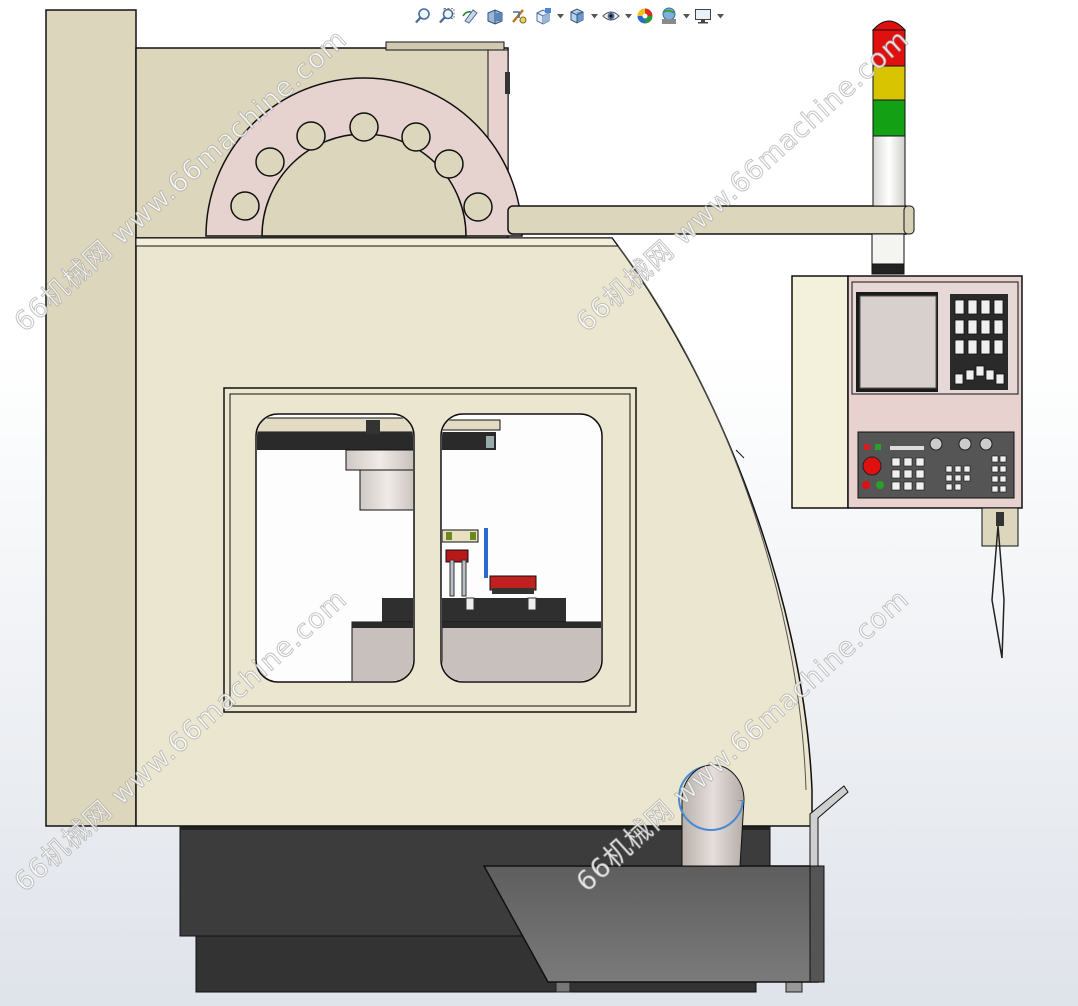 Image resolution: width=1078 pixels, height=1006 pixels. Describe the element at coordinates (329, 140) in the screenshot. I see `tool-magazine-housing` at that location.